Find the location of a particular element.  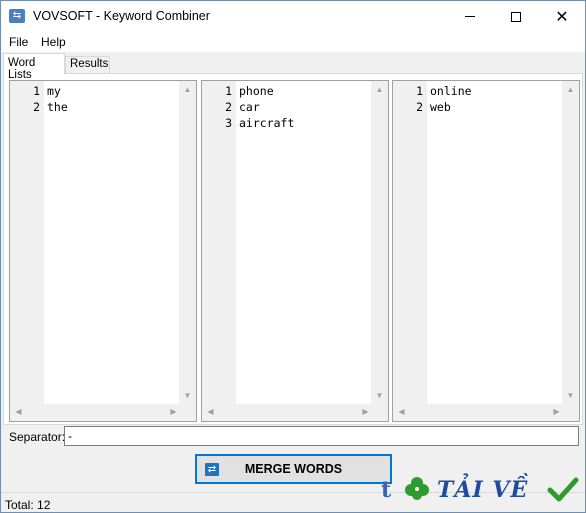

window-title: VOVSOFT - Keyword Combiner is located at coordinates (121, 16).